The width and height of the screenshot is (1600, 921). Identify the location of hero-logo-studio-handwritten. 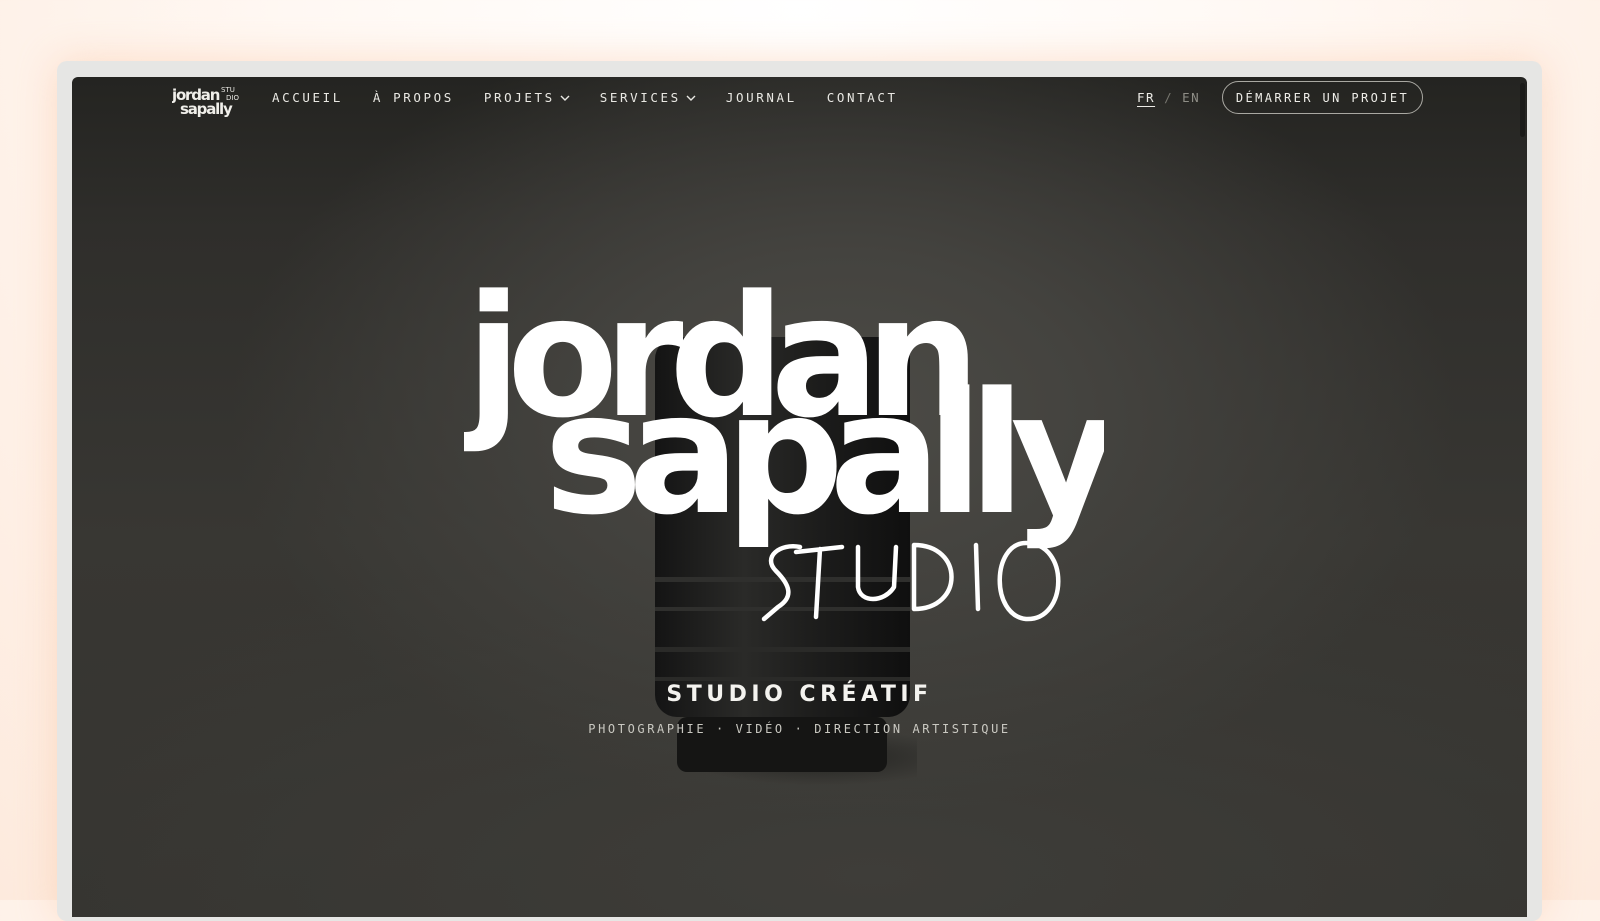
(911, 581).